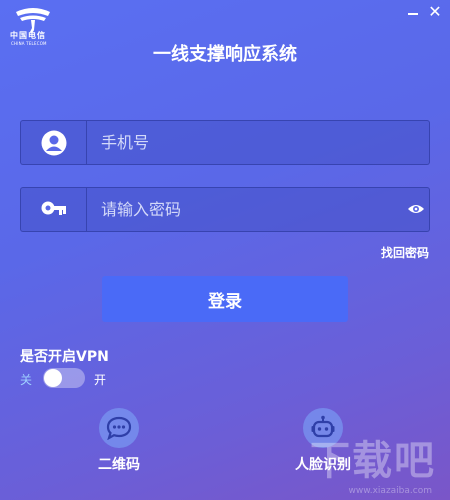  I want to click on app-title: 一线支撑响应系统, so click(225, 54).